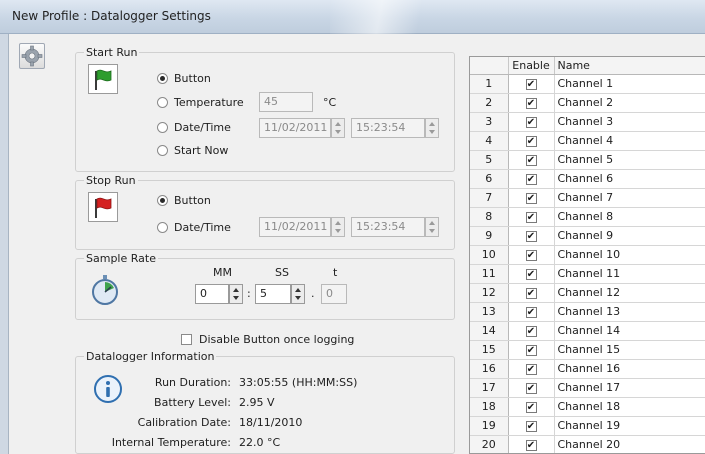  I want to click on table-row: 13 ✔ Channel 13, so click(587, 312).